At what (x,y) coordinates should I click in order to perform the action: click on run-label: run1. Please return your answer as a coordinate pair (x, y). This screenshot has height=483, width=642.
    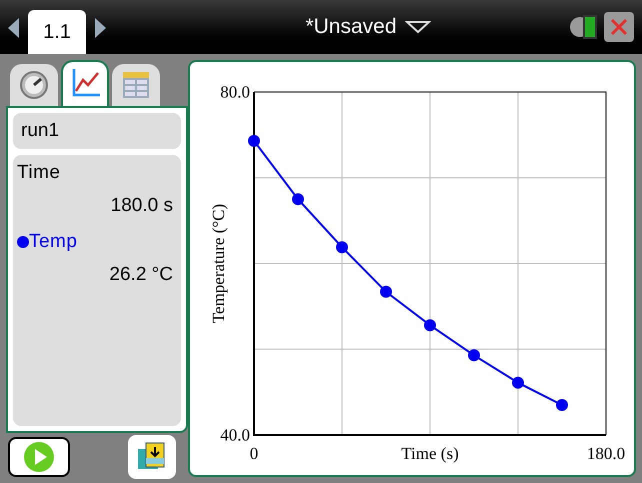
    Looking at the image, I should click on (97, 131).